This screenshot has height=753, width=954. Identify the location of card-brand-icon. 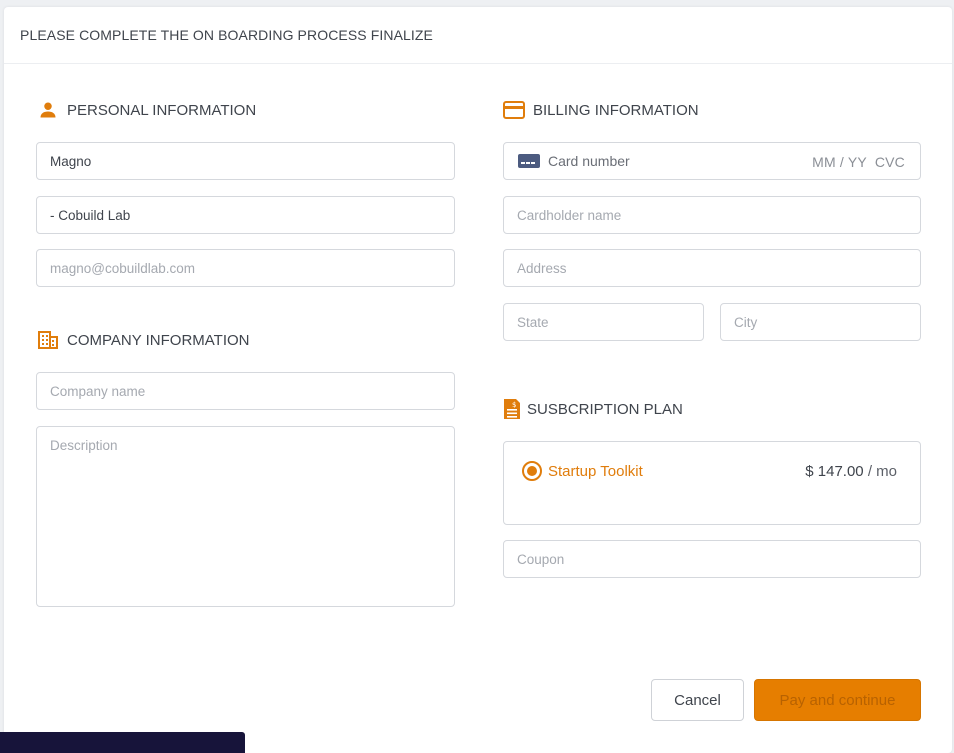
(529, 161).